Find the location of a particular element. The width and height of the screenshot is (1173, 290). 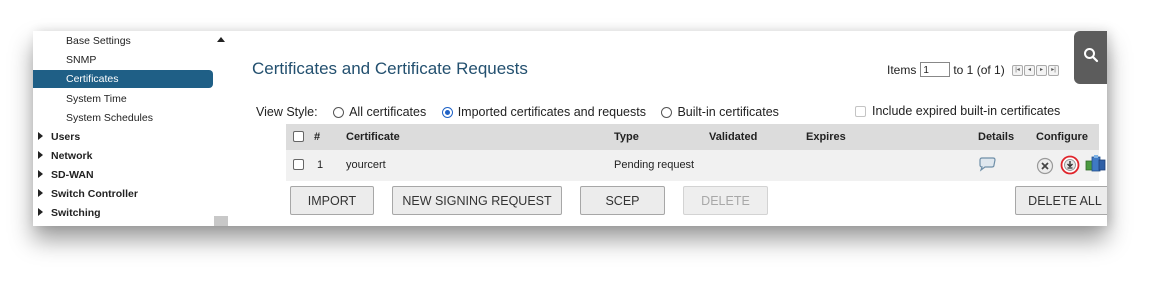

next-page-icon: ▸ is located at coordinates (1042, 70).